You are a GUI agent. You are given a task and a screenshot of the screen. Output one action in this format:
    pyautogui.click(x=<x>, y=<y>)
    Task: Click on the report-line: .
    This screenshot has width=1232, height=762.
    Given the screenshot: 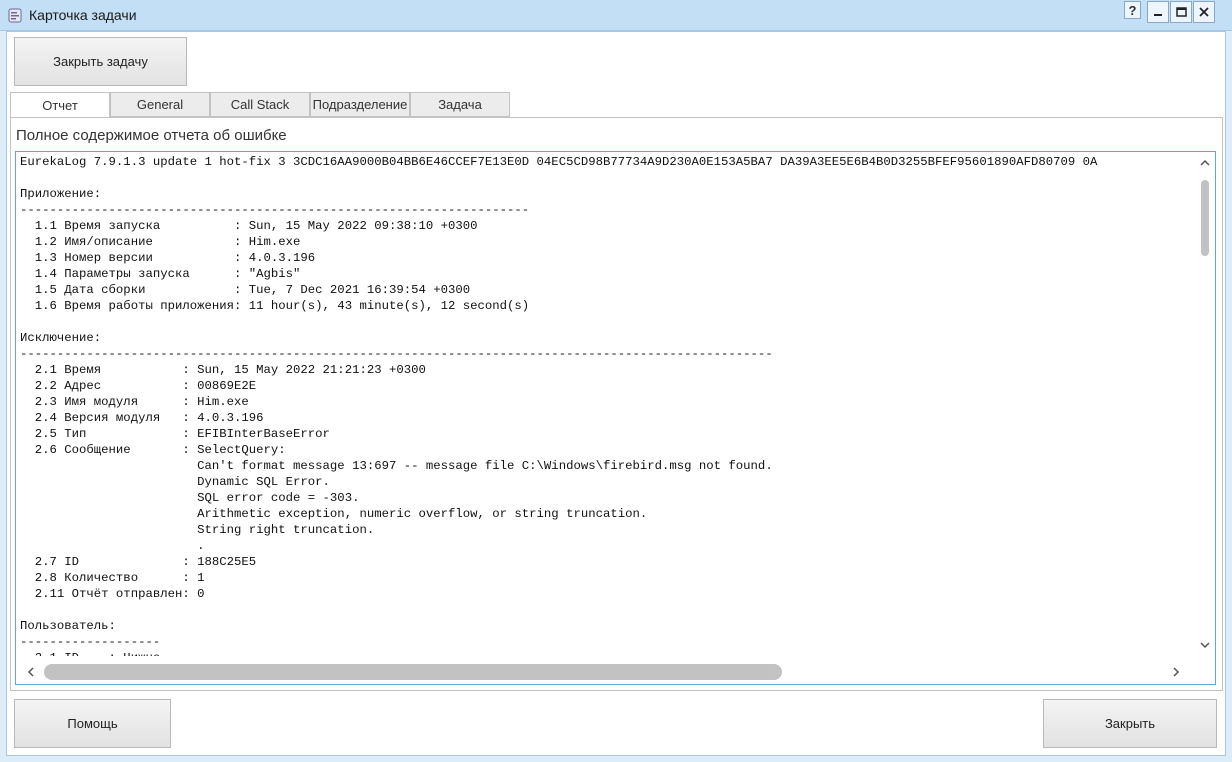 What is the action you would take?
    pyautogui.click(x=112, y=546)
    